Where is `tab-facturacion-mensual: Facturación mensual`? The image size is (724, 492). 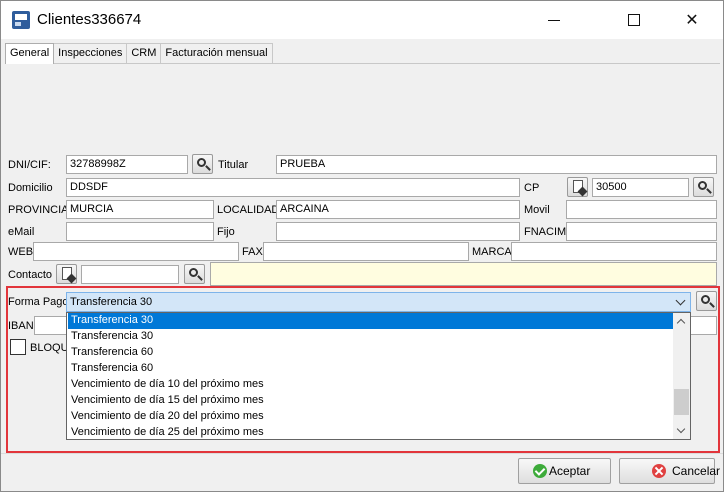
tab-facturacion-mensual: Facturación mensual is located at coordinates (216, 53).